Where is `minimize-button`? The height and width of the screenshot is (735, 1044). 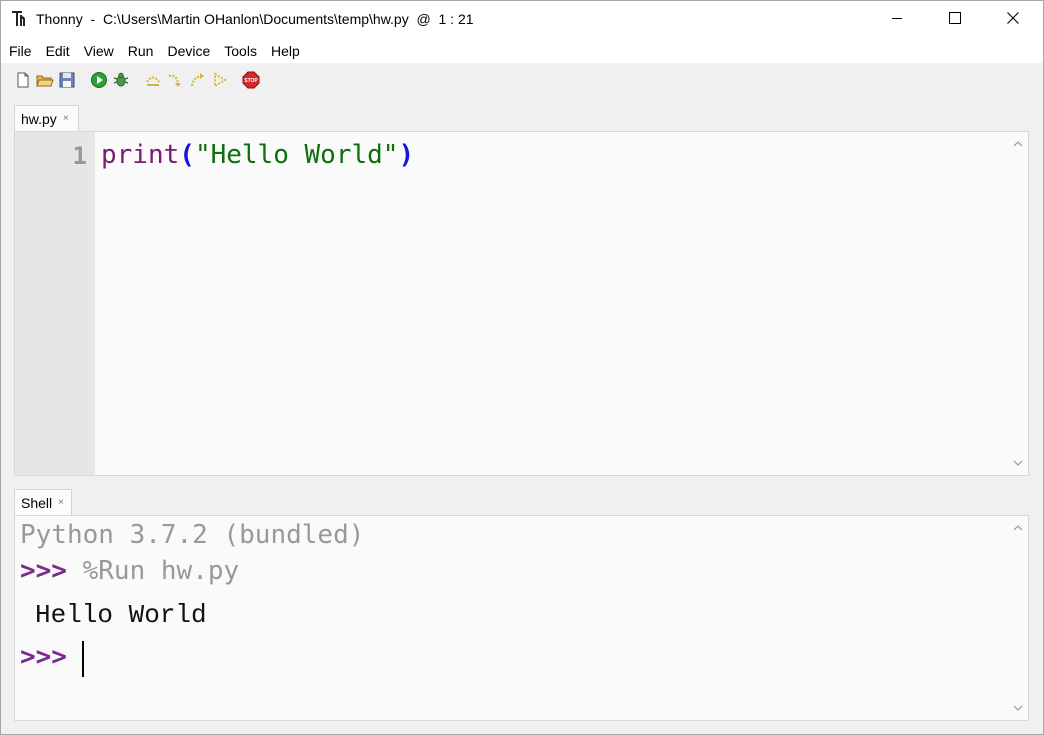 minimize-button is located at coordinates (897, 20).